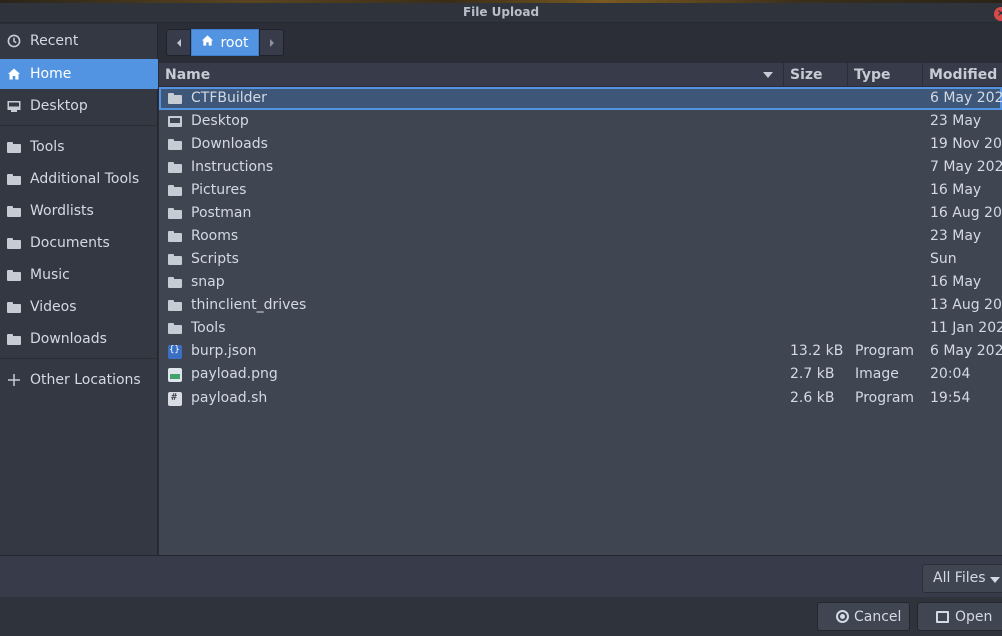  I want to click on open-icon, so click(942, 616).